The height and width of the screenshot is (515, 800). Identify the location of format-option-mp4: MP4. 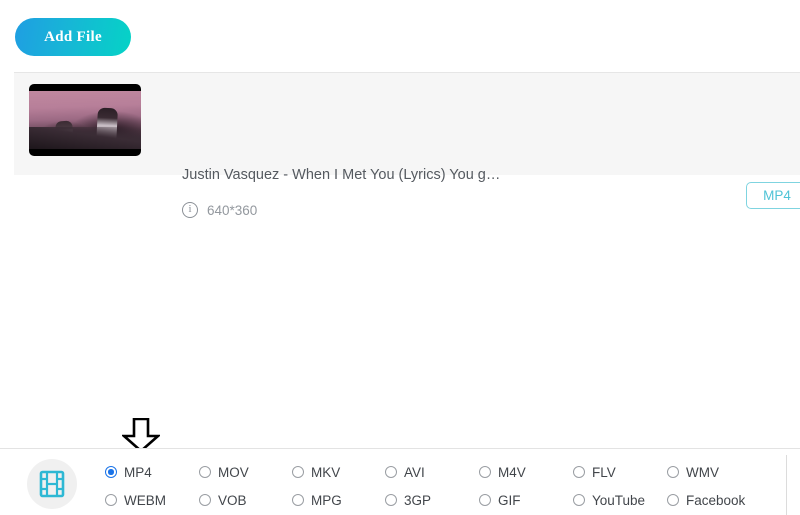
(152, 472).